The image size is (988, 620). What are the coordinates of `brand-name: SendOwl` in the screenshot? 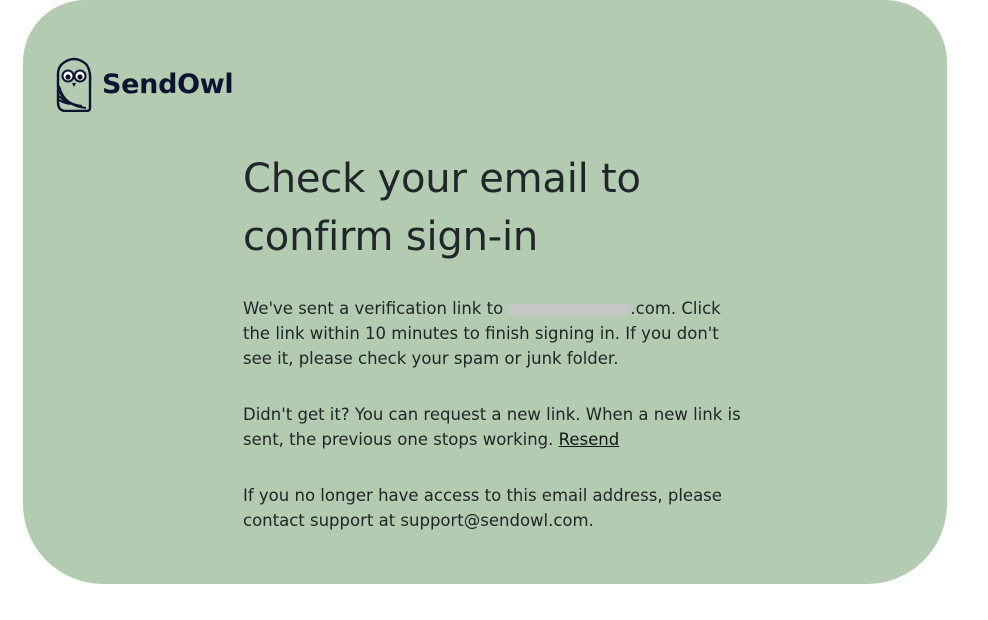 It's located at (168, 84).